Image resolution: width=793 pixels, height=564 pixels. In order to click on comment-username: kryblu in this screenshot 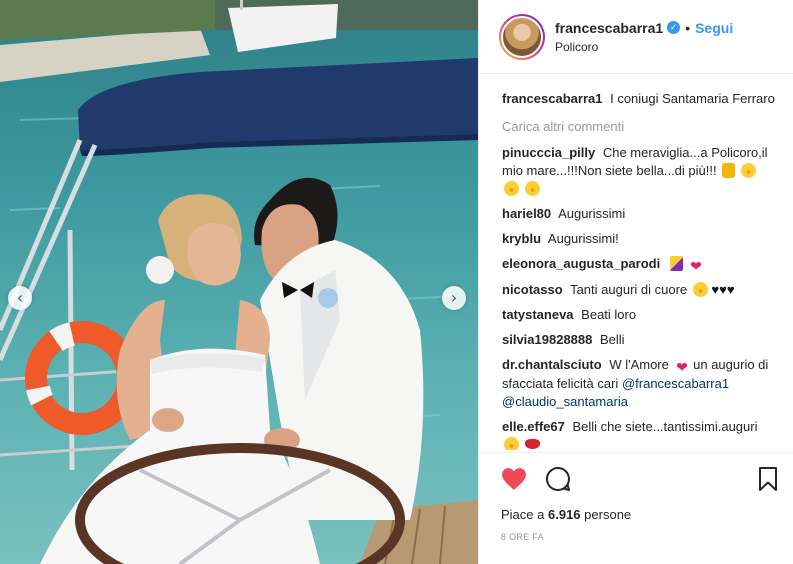, I will do `click(521, 238)`.